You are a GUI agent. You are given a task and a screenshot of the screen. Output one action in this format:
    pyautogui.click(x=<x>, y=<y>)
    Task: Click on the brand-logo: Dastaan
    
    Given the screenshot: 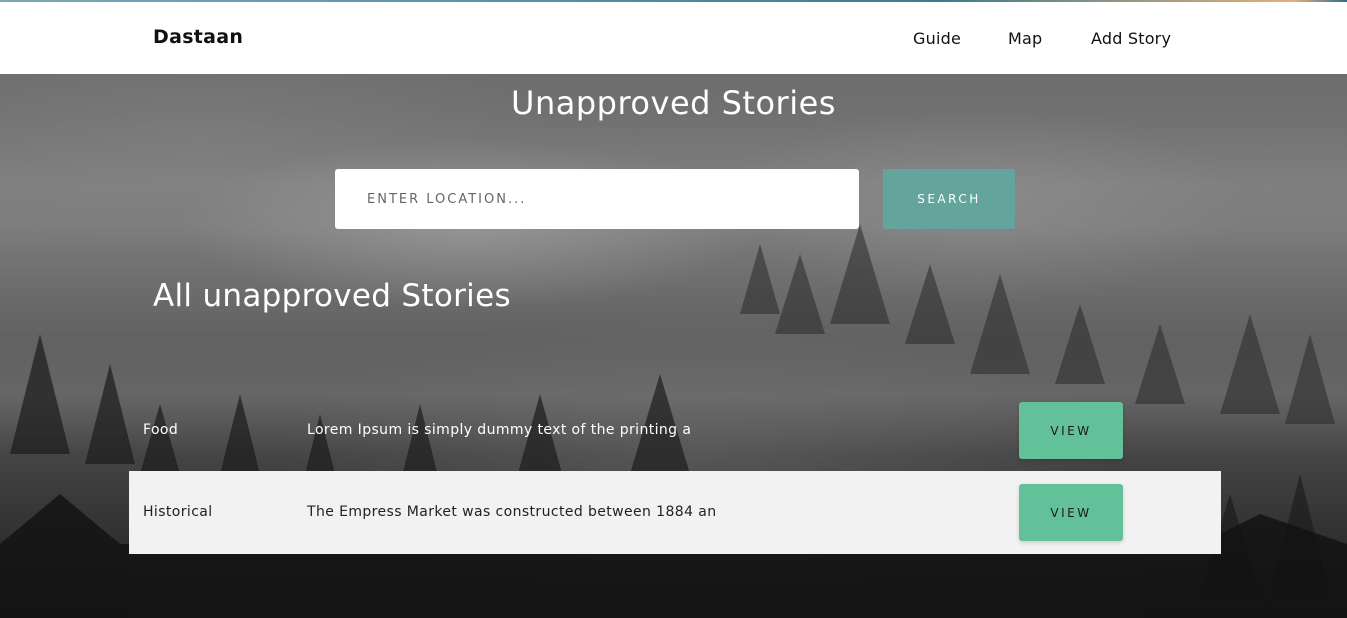 What is the action you would take?
    pyautogui.click(x=198, y=37)
    